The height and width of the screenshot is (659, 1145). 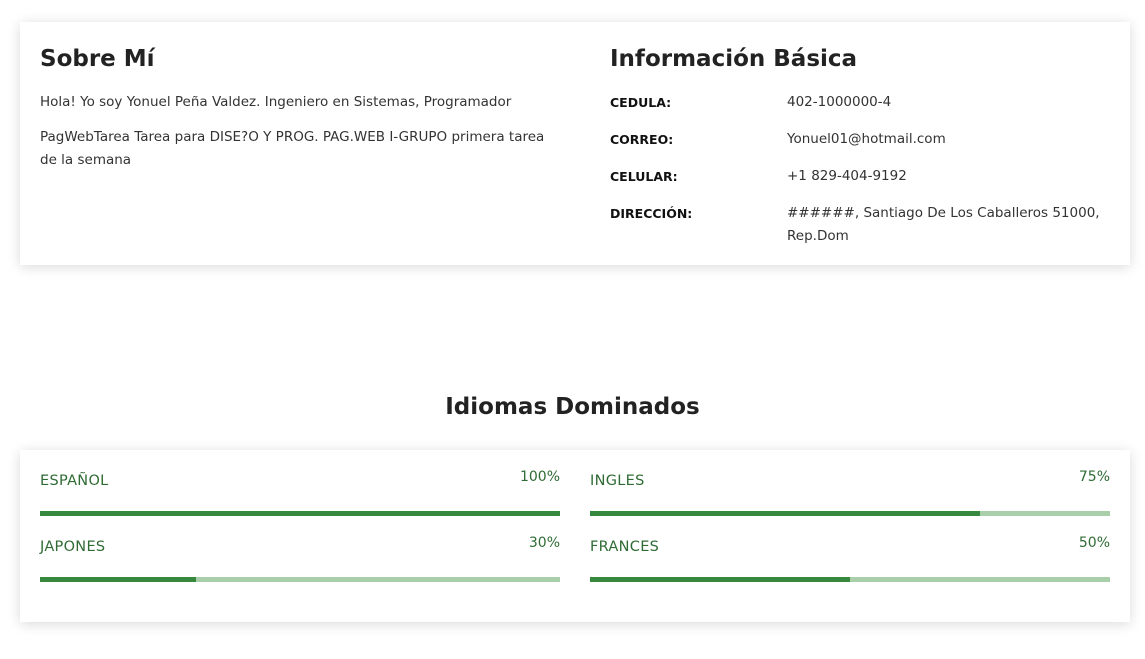 I want to click on info-value: +1 829-404-9192, so click(x=847, y=176).